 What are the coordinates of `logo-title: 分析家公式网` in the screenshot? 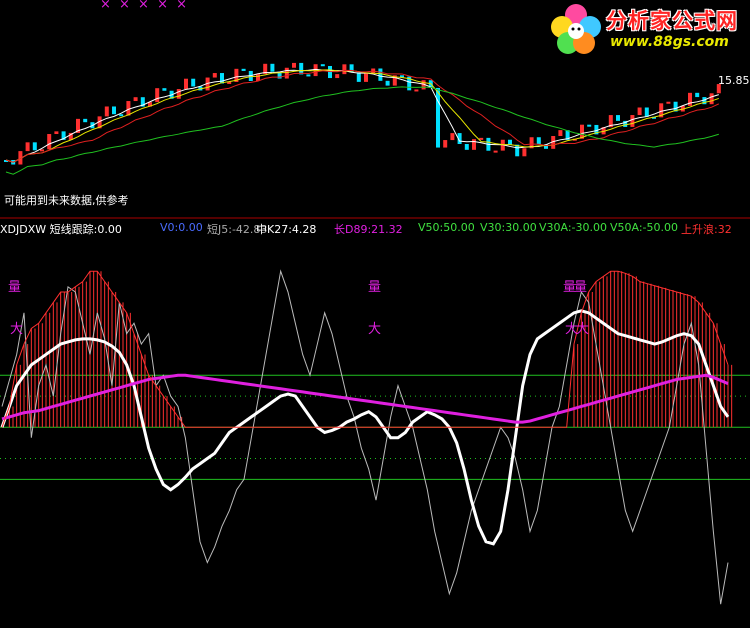 It's located at (672, 21).